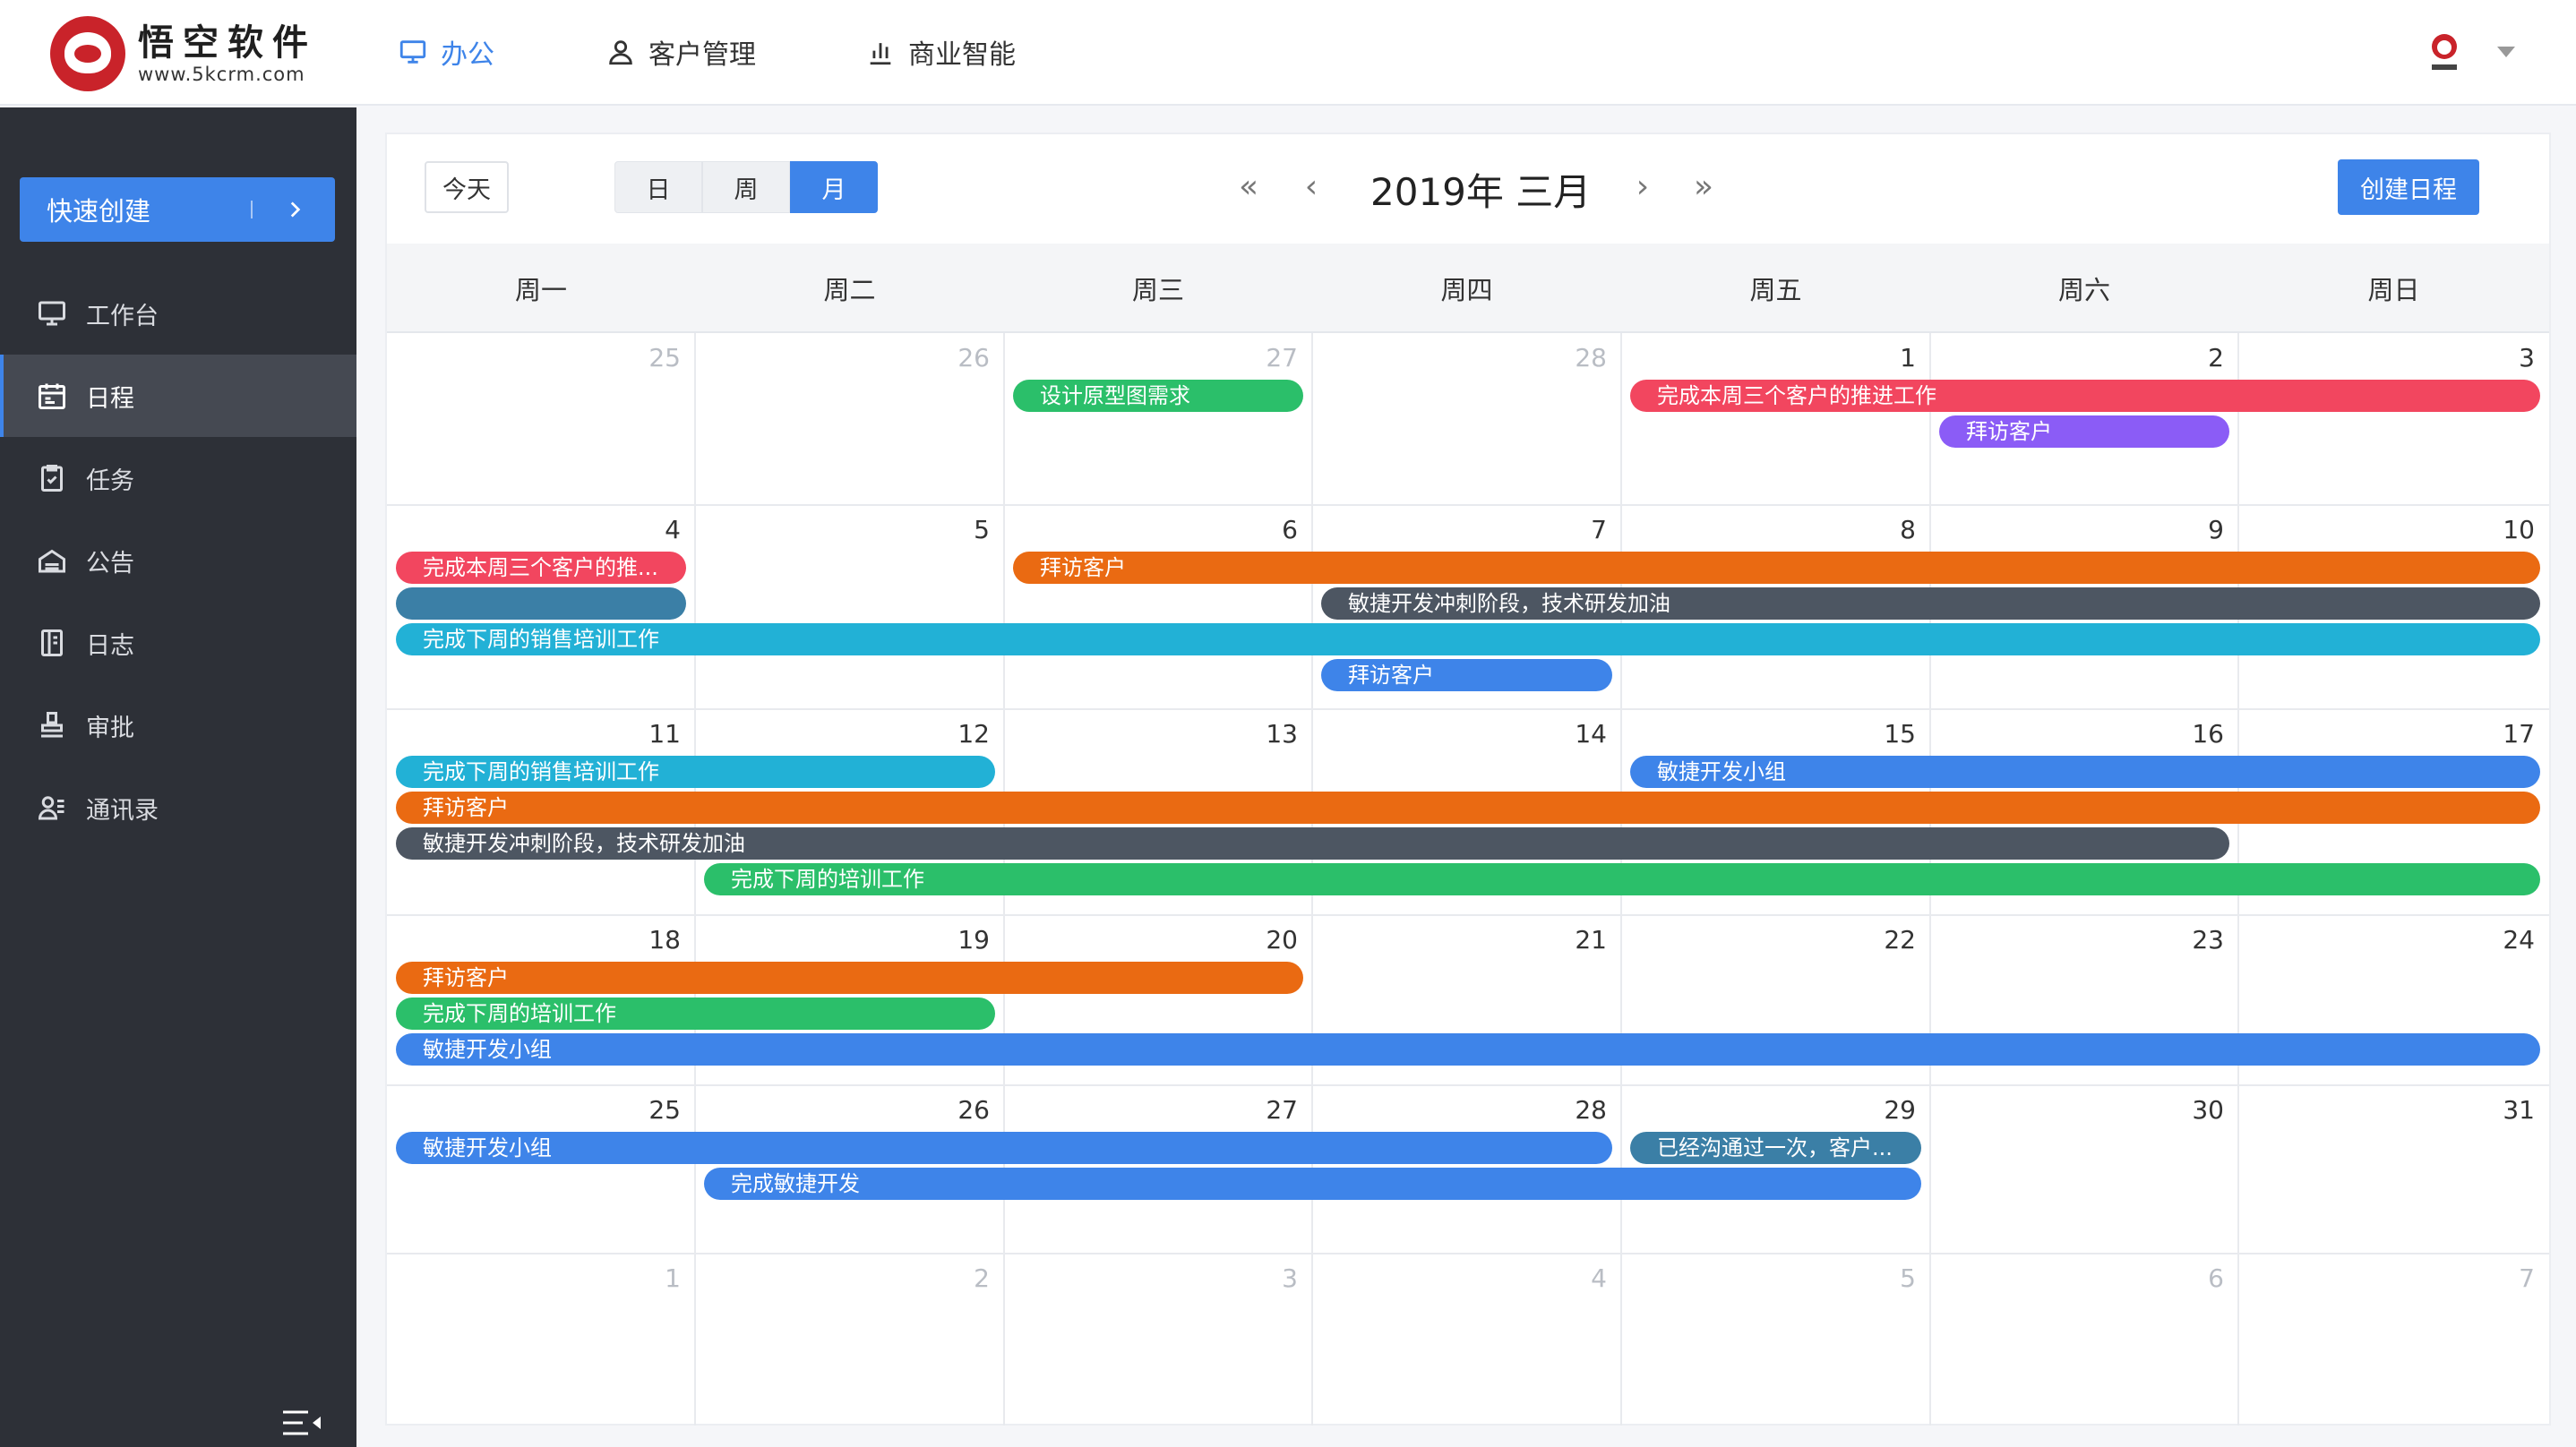 The width and height of the screenshot is (2576, 1447). What do you see at coordinates (1282, 1110) in the screenshot?
I see `day-number: 27` at bounding box center [1282, 1110].